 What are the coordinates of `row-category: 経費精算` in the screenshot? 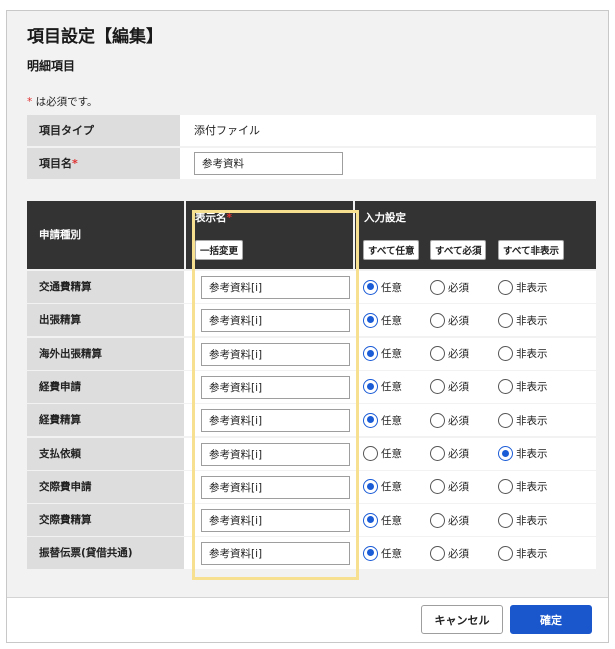 It's located at (105, 420).